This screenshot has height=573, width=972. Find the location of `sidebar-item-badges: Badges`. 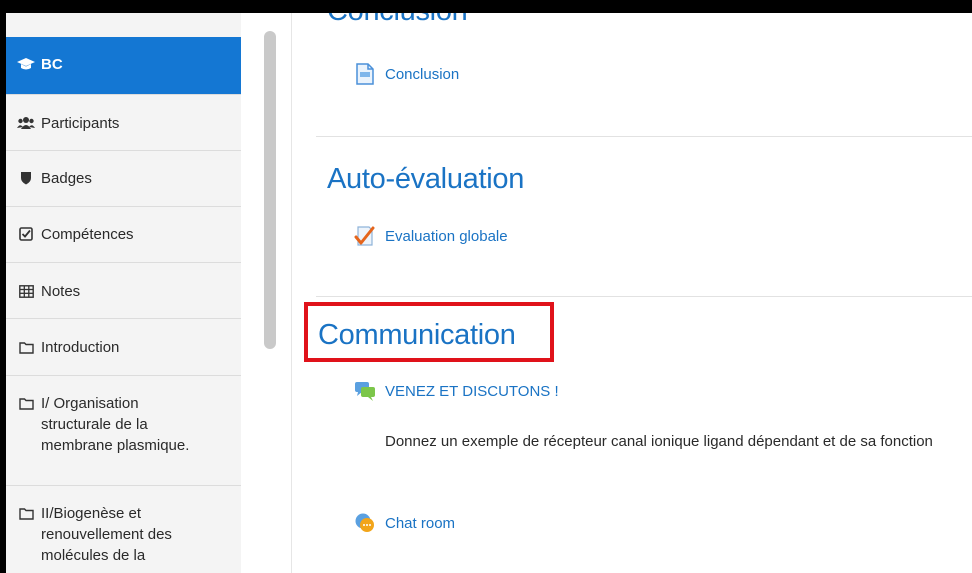

sidebar-item-badges: Badges is located at coordinates (123, 179).